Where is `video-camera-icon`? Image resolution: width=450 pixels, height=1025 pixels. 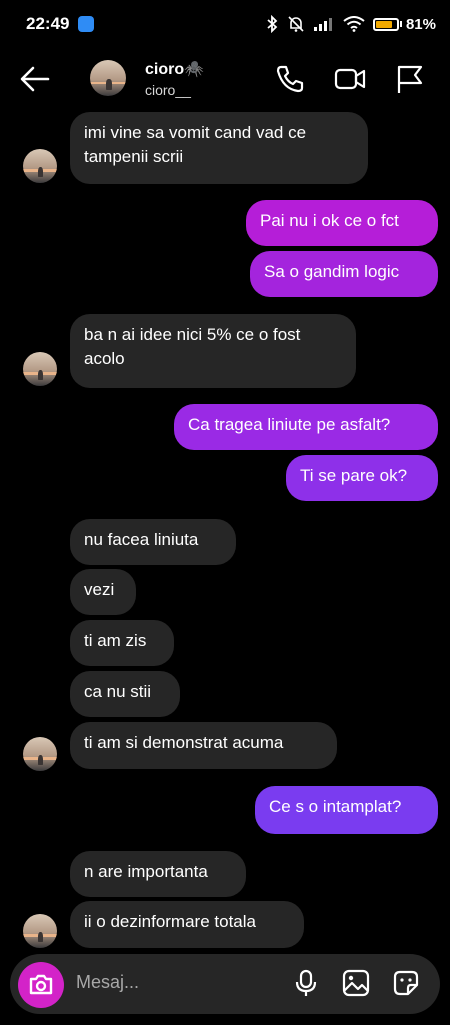
video-camera-icon is located at coordinates (350, 79).